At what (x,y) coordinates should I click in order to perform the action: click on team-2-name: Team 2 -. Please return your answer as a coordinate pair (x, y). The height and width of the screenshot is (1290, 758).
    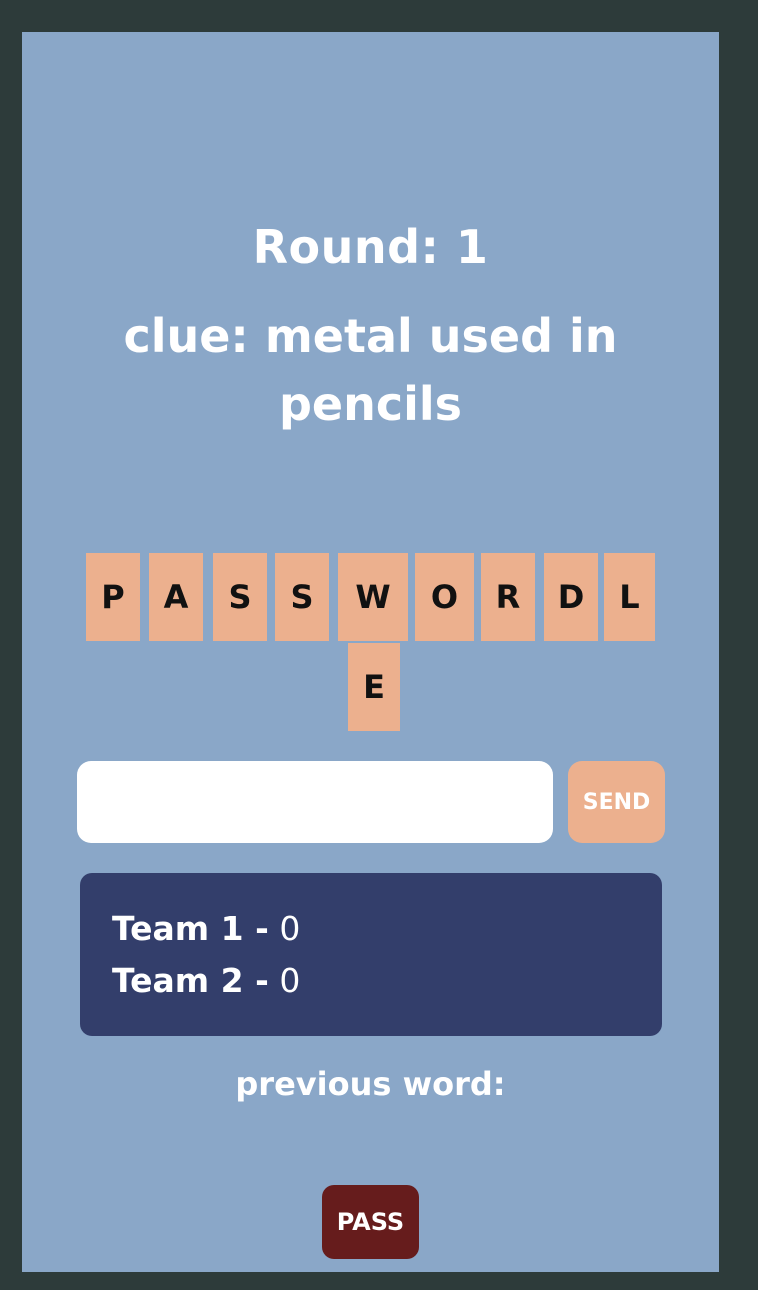
    Looking at the image, I should click on (190, 980).